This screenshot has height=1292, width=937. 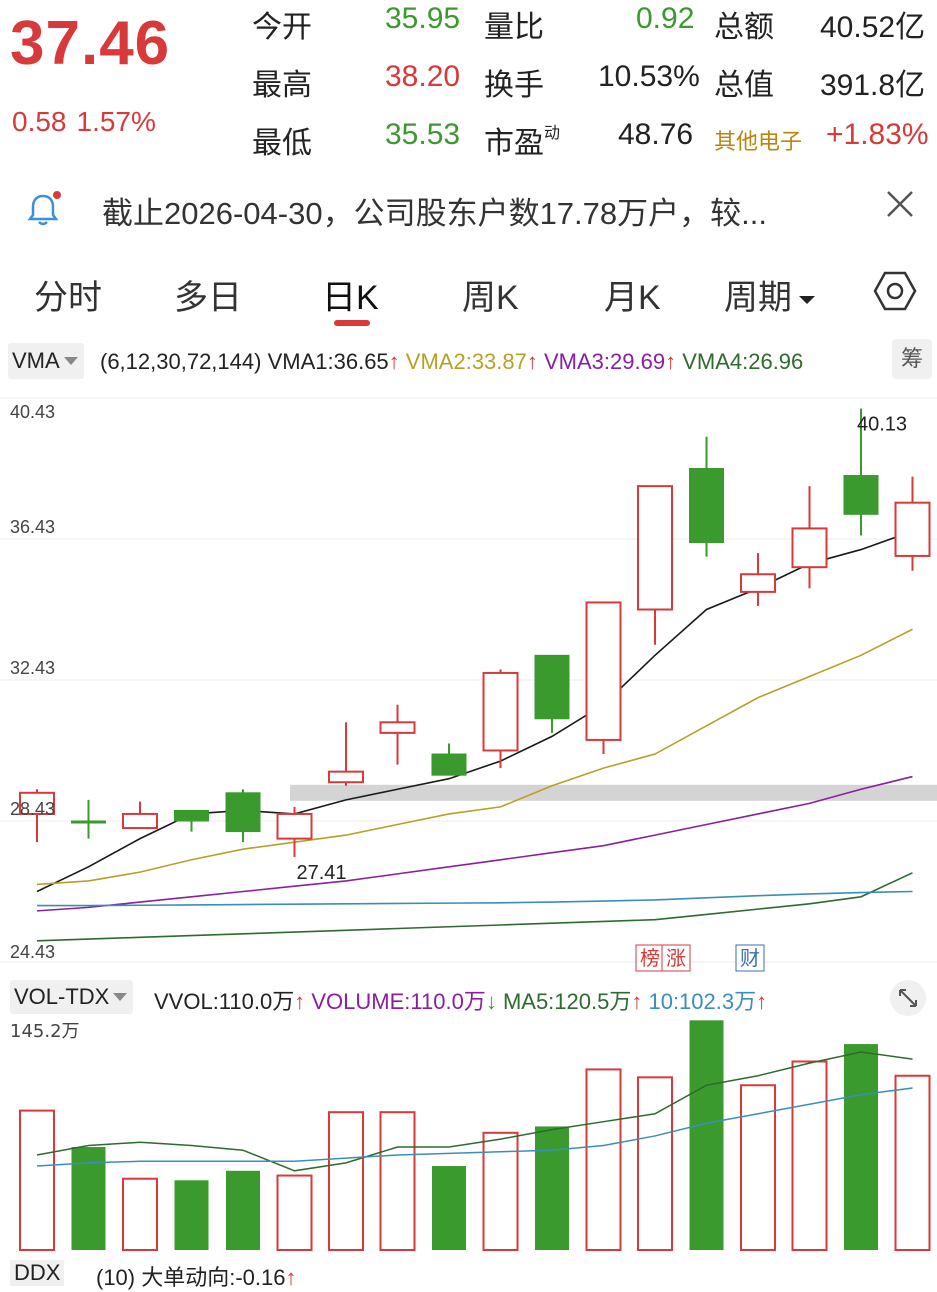 I want to click on sector-change: +1.83%, so click(x=877, y=134).